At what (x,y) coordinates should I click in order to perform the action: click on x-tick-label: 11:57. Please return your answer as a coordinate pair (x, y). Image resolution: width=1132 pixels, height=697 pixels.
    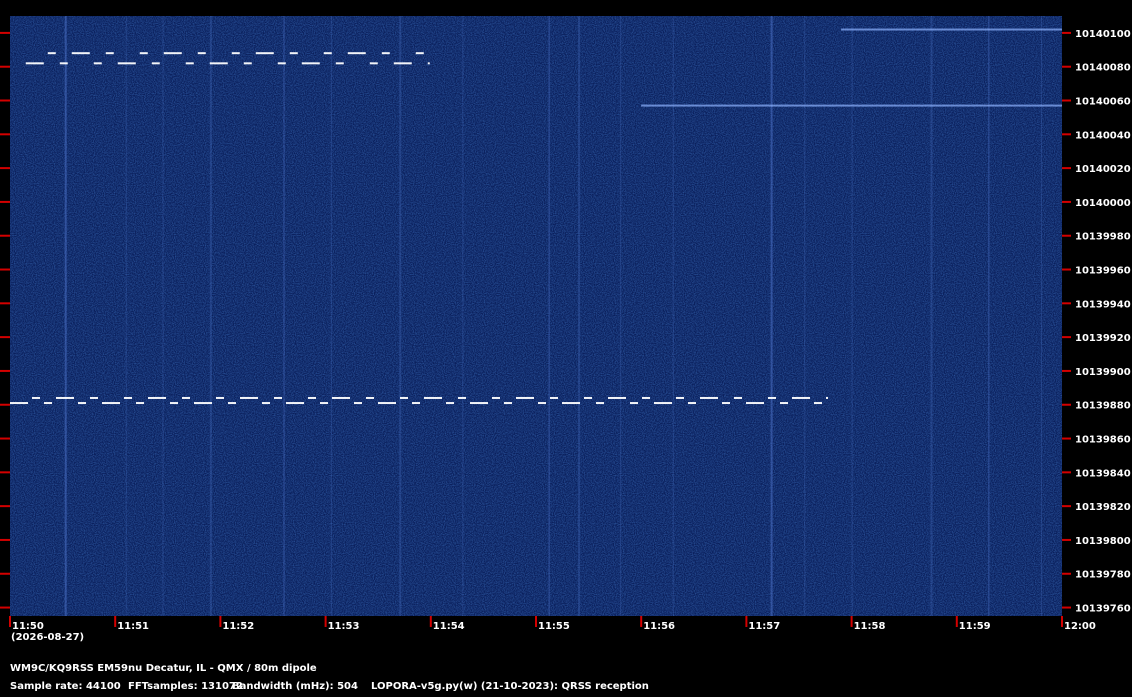
    Looking at the image, I should click on (764, 626).